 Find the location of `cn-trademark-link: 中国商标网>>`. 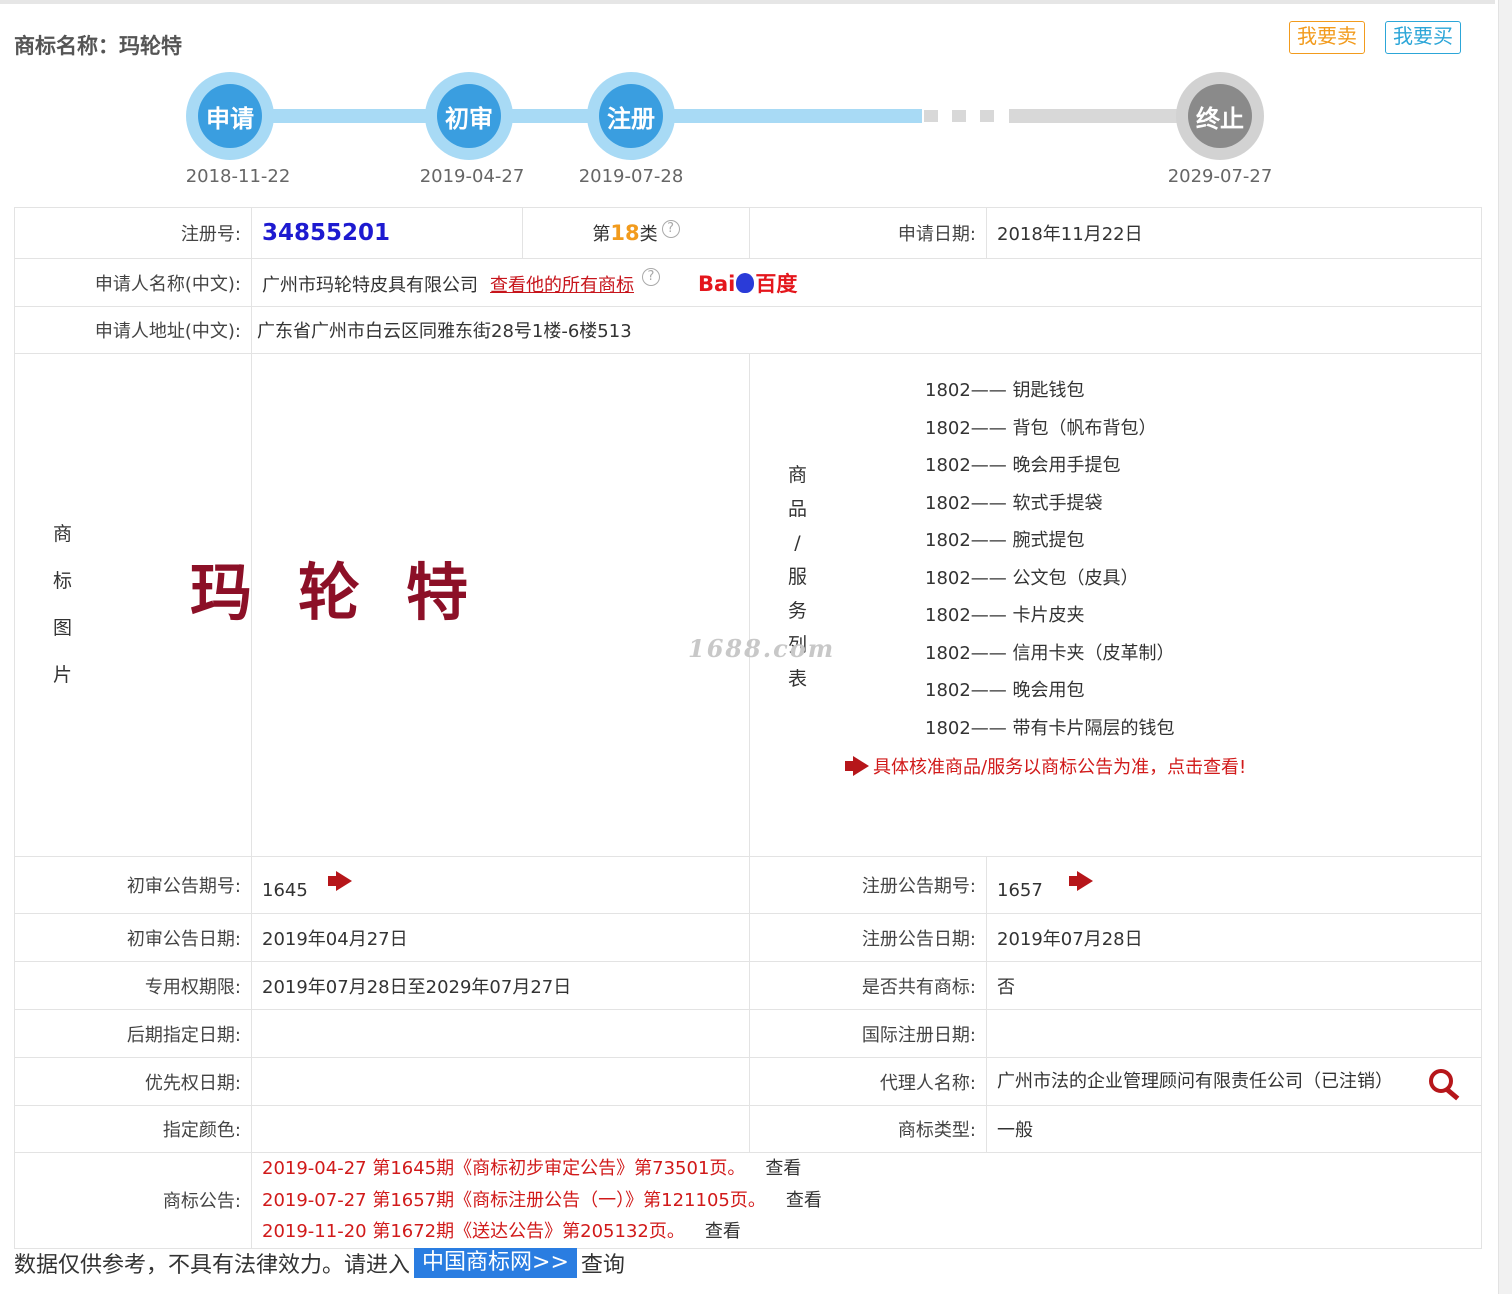

cn-trademark-link: 中国商标网>> is located at coordinates (495, 1263).